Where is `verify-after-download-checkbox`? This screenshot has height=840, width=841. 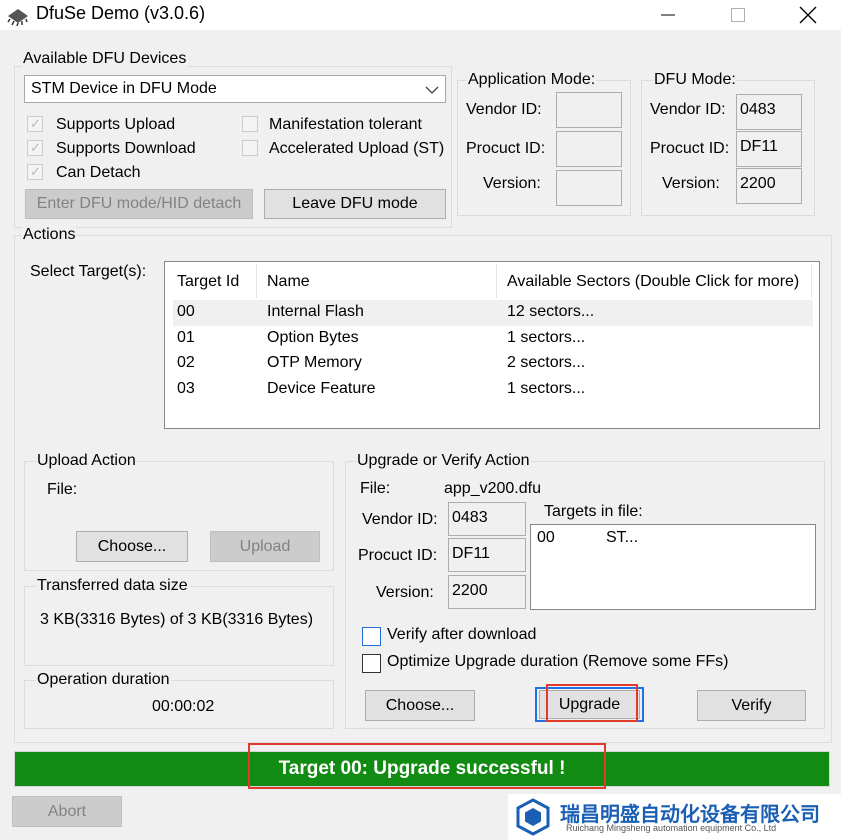 verify-after-download-checkbox is located at coordinates (371, 636).